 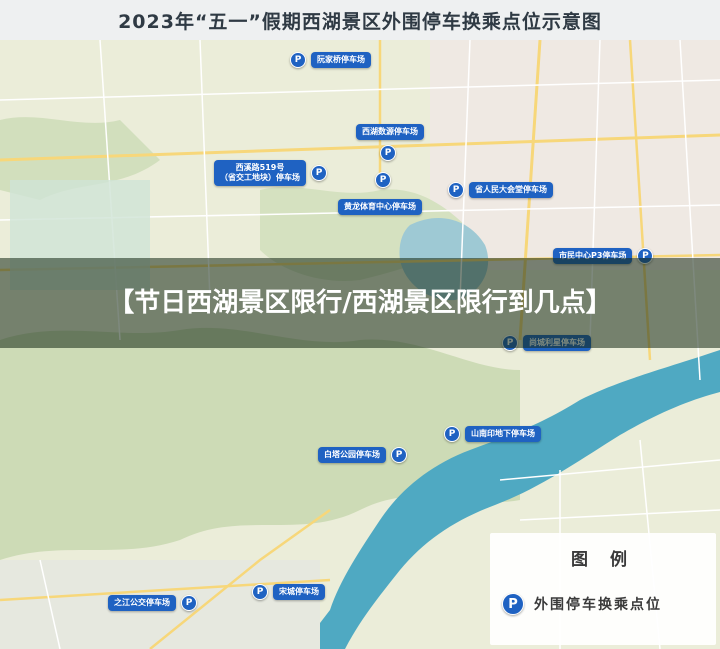 I want to click on map-title: 2023年“五一”假期西湖景区外围停车换乘点位示意图, so click(x=360, y=21).